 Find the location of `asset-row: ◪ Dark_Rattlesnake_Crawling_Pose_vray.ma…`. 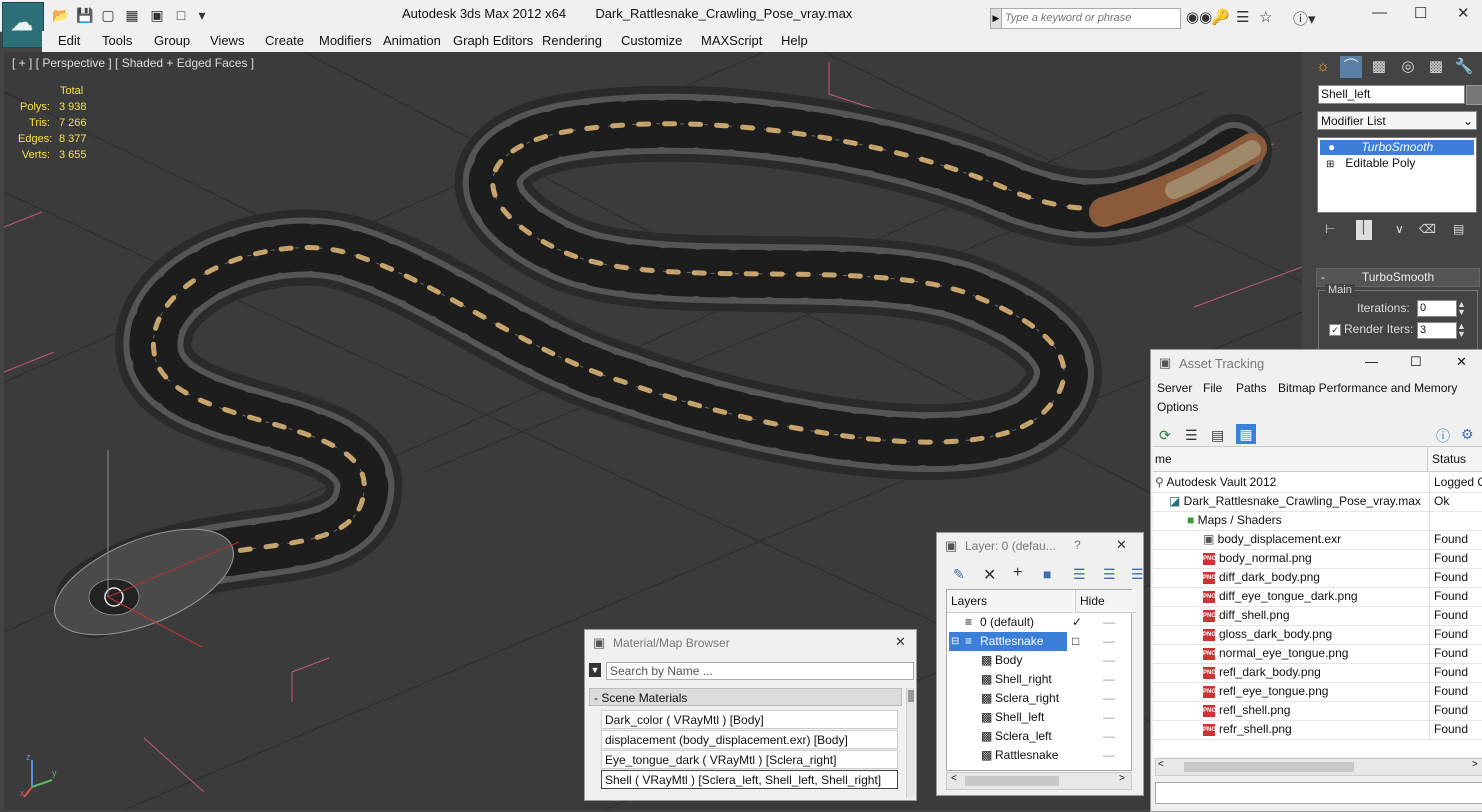

asset-row: ◪ Dark_Rattlesnake_Crawling_Pose_vray.ma… is located at coordinates (1317, 502).